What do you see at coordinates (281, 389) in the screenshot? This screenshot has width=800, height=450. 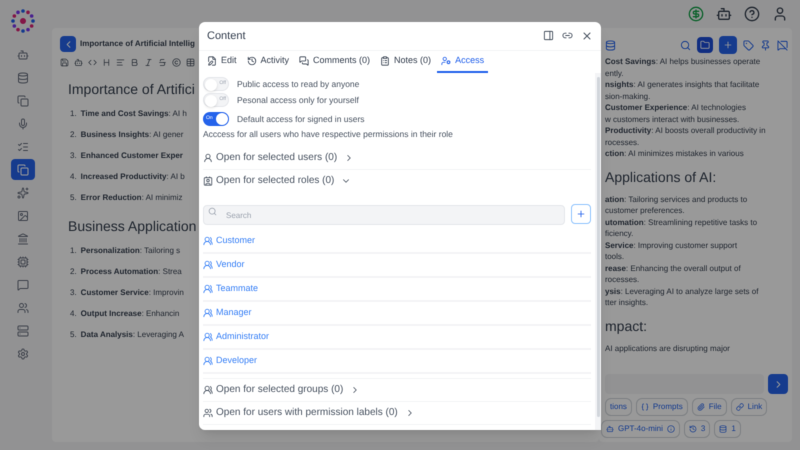 I see `access-section: Open for selected groups (0)` at bounding box center [281, 389].